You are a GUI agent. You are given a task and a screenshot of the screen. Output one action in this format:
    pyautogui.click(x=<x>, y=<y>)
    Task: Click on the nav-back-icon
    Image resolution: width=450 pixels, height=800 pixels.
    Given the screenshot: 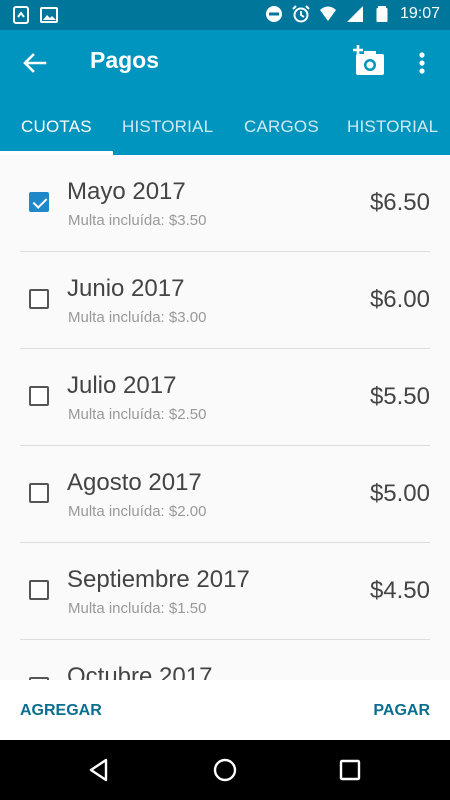 What is the action you would take?
    pyautogui.click(x=99, y=770)
    